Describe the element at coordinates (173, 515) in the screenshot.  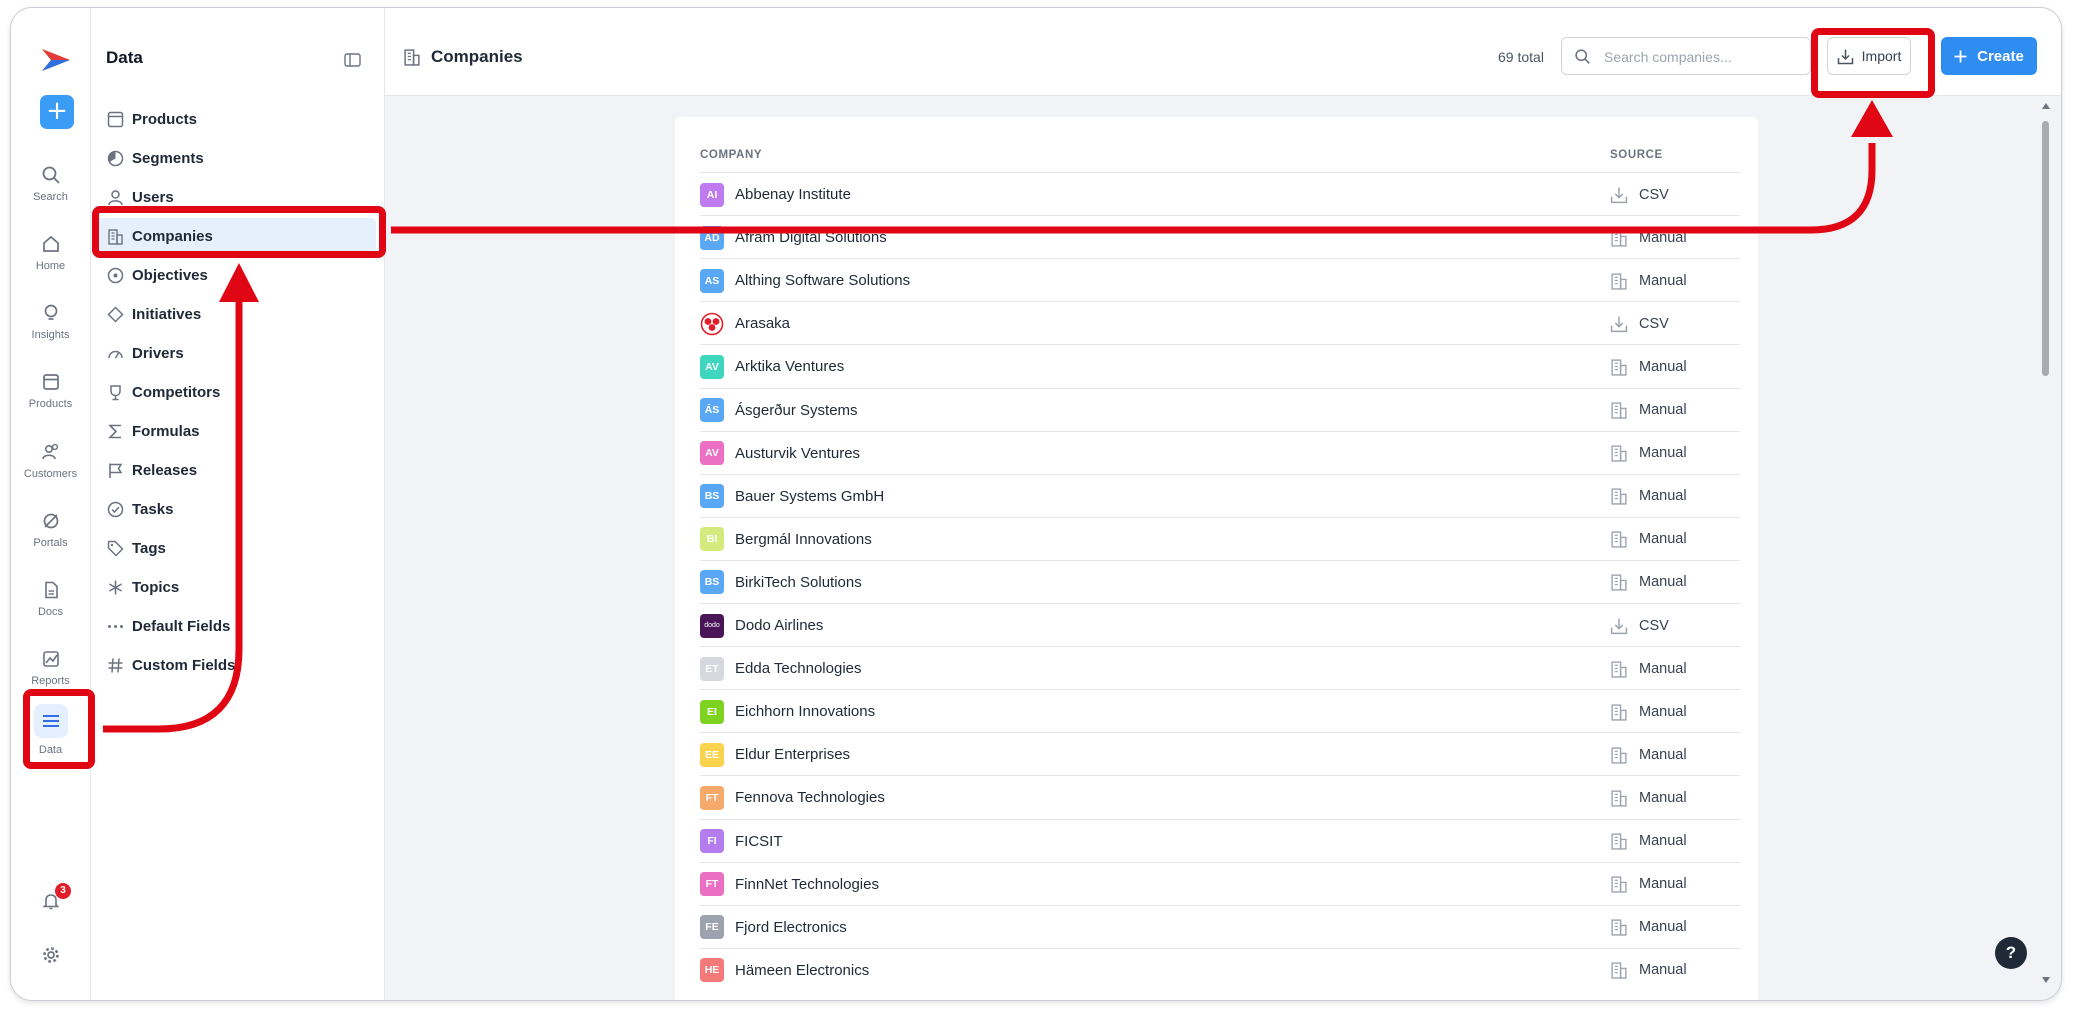
I see `arrow-data-to-companies` at that location.